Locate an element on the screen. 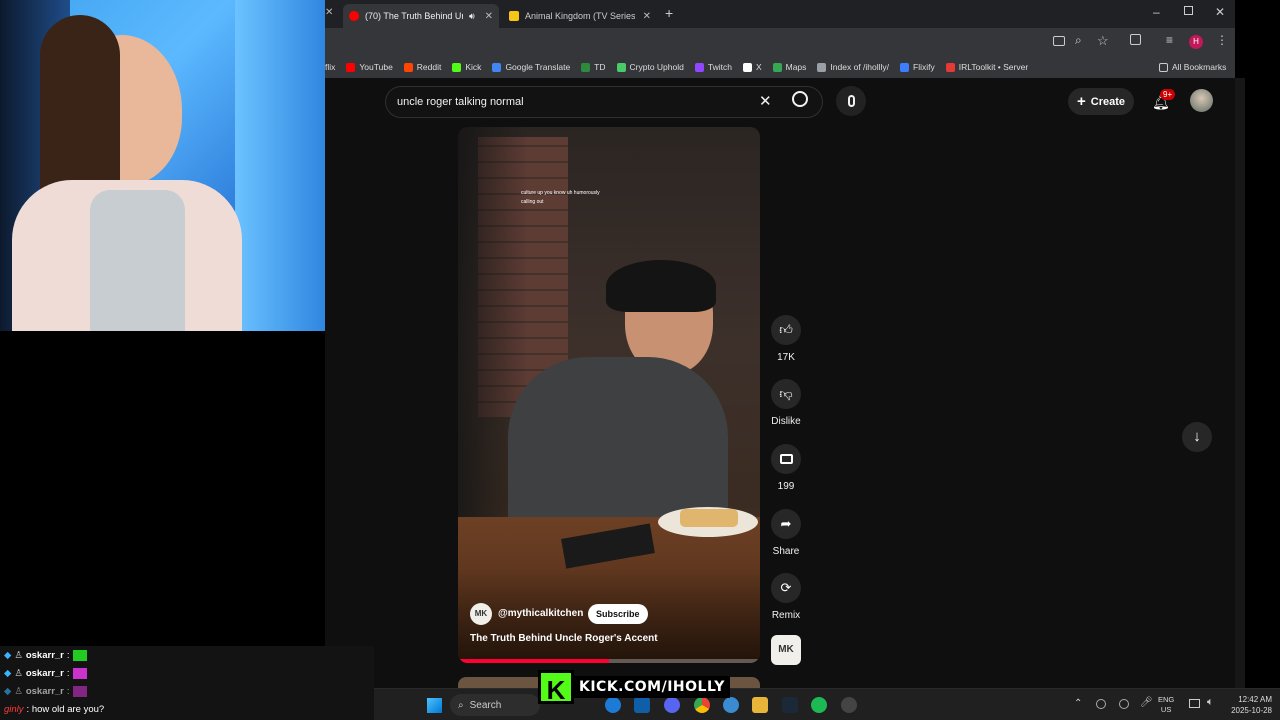 This screenshot has width=1280, height=720. create-label: Create is located at coordinates (1107, 101).